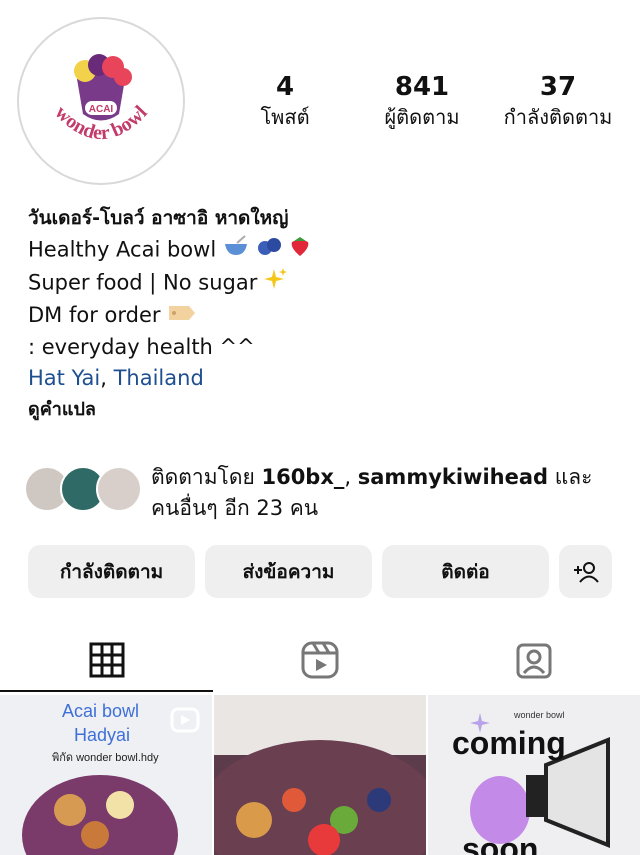 This screenshot has height=855, width=640. What do you see at coordinates (106, 775) in the screenshot?
I see `post-thumbnail: Acai bowl Hadyai พิกัด wonder bowl.hdy` at bounding box center [106, 775].